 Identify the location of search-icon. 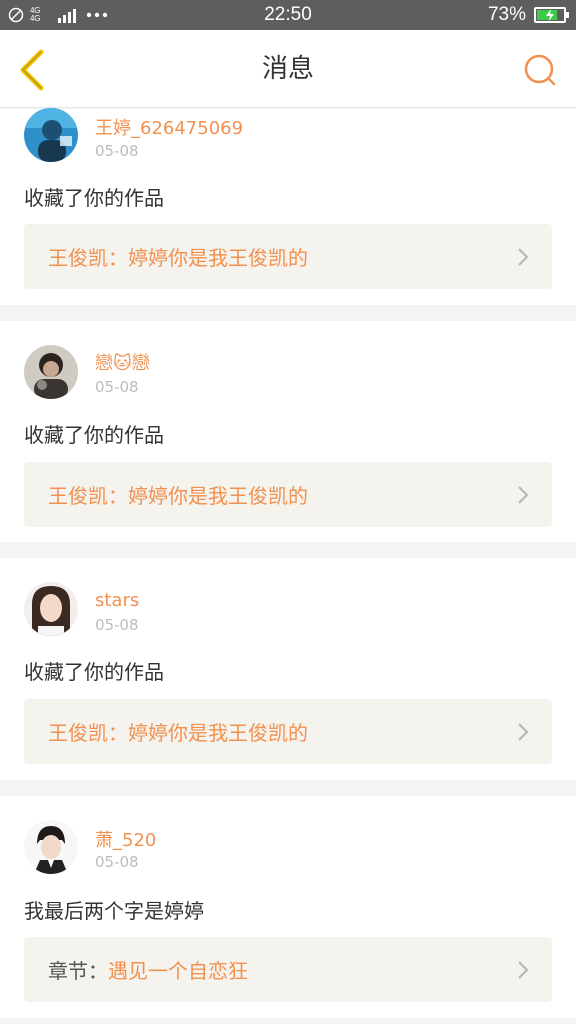
(540, 70).